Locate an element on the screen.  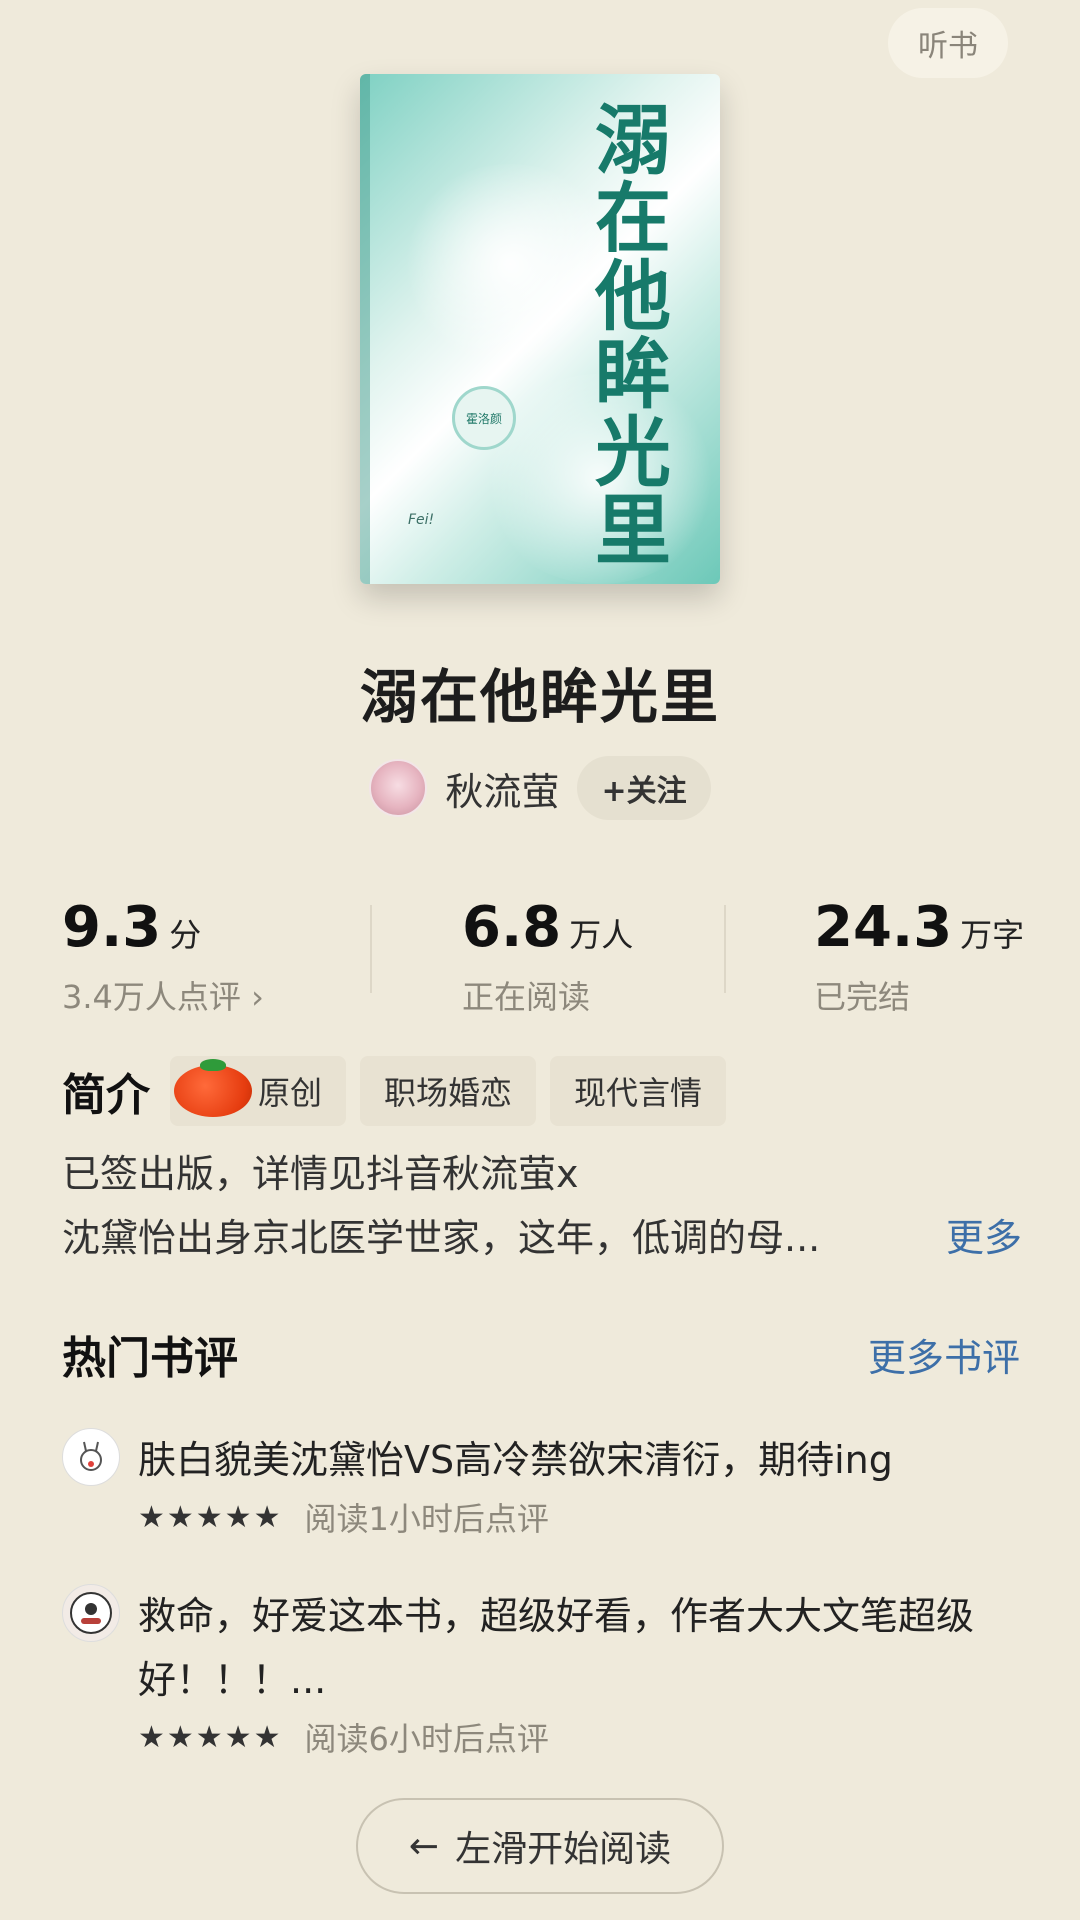
stat-rating: 9.3 分 3.4万人点评 › is located at coordinates (163, 956).